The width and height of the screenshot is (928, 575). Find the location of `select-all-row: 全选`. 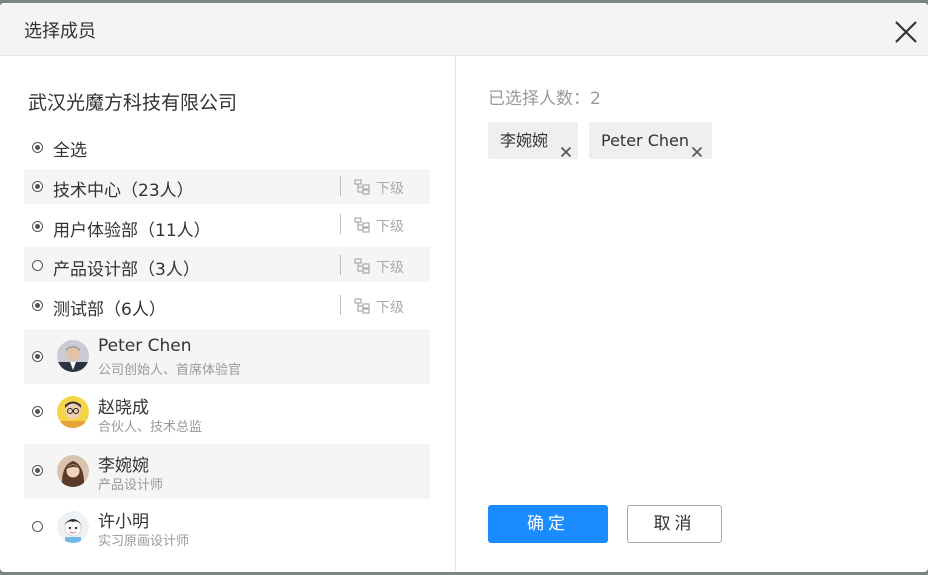

select-all-row: 全选 is located at coordinates (227, 147).